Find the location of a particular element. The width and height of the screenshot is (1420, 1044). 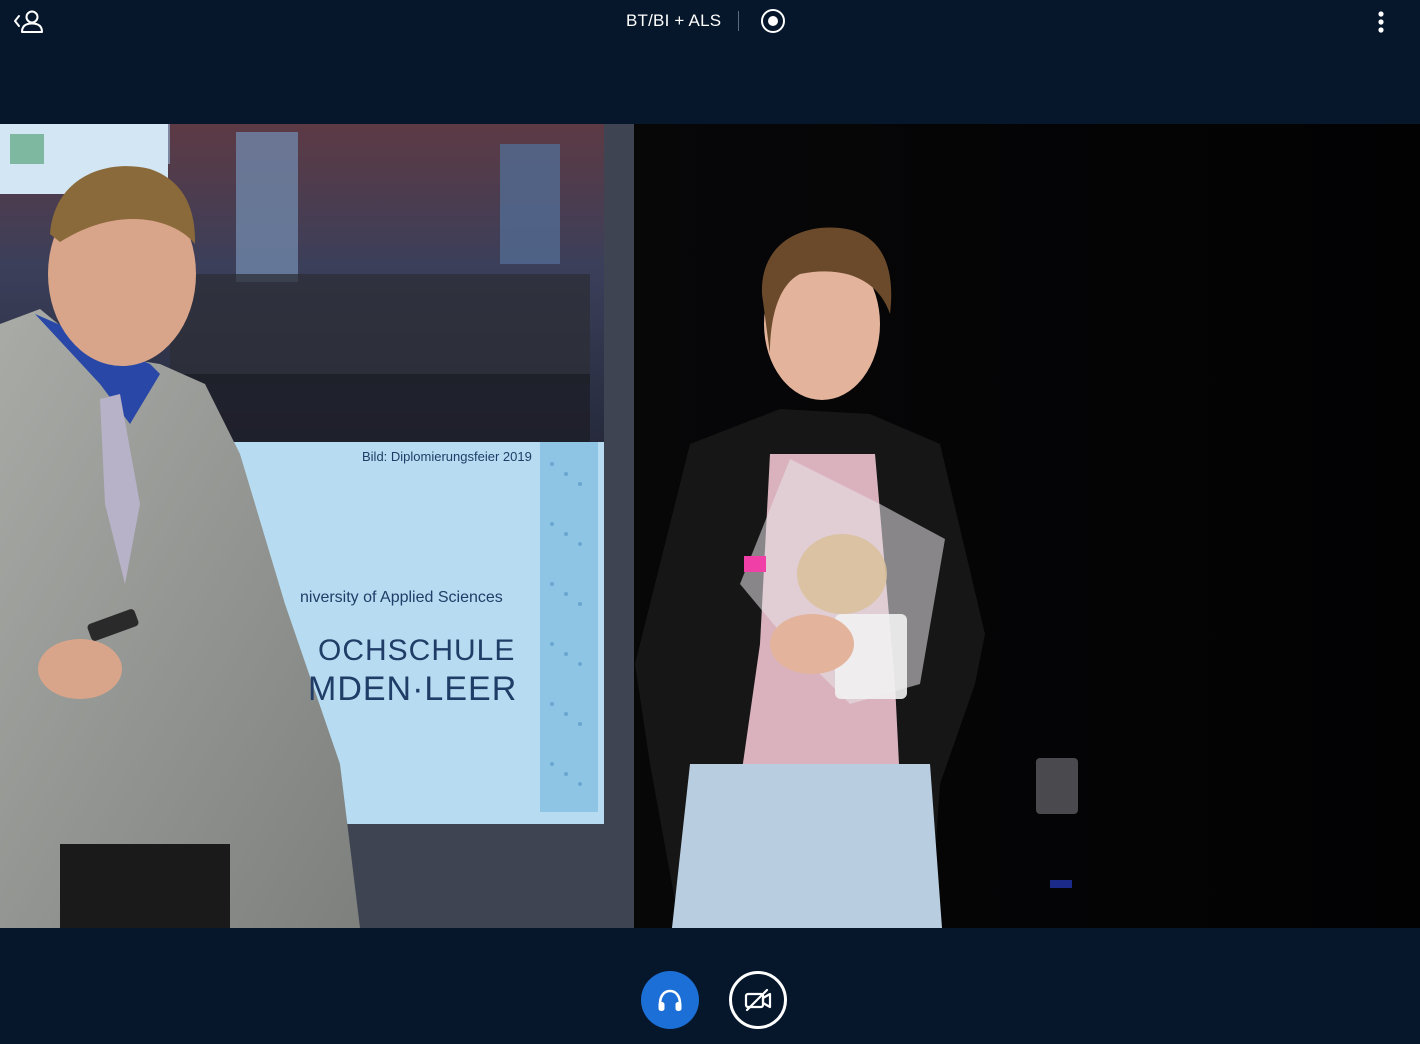

user-list-toggle-icon is located at coordinates (28, 21).